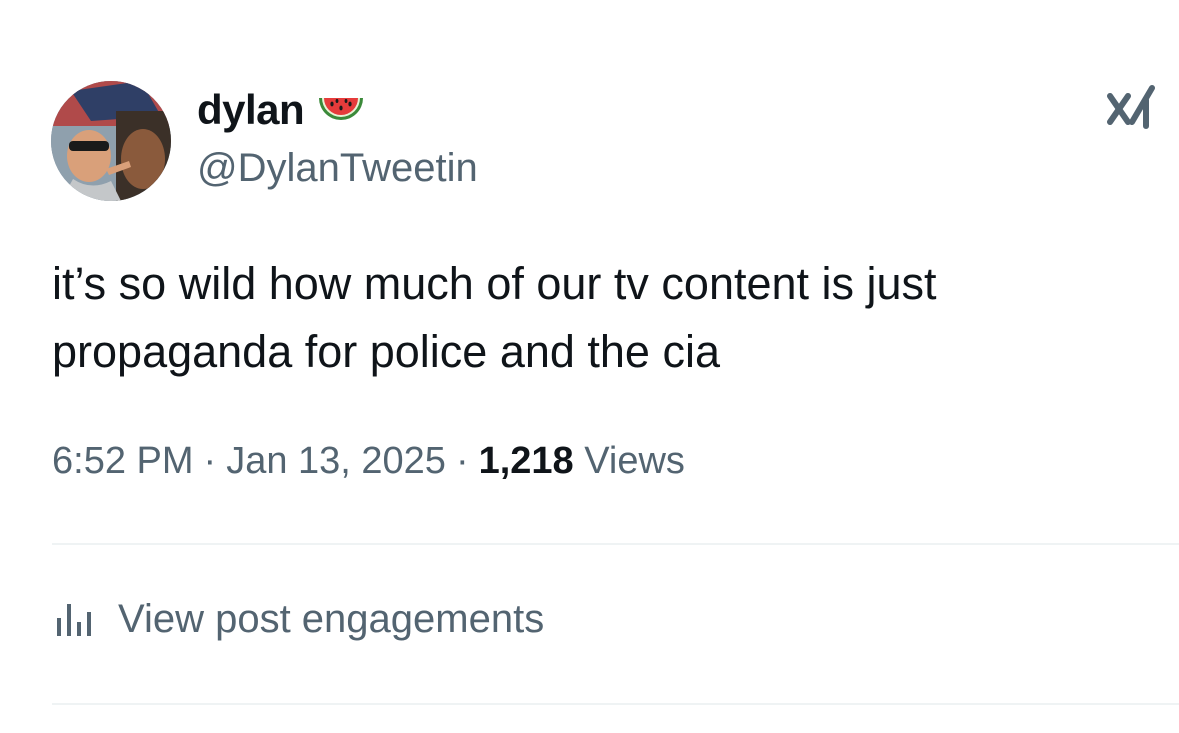 The height and width of the screenshot is (733, 1179). Describe the element at coordinates (123, 461) in the screenshot. I see `post-time: 6:52 PM` at that location.